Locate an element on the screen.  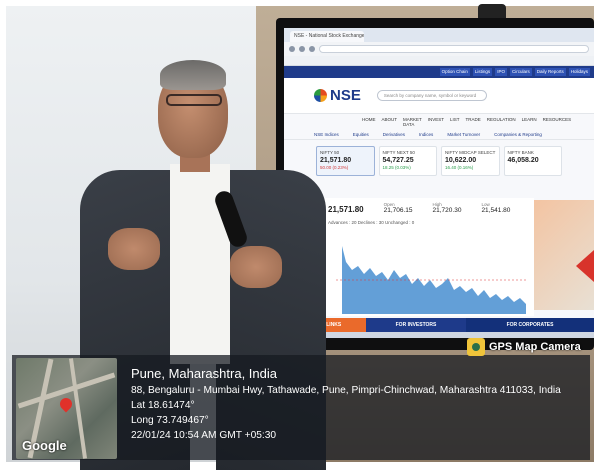
open-value: 21,706.15 is located at coordinates (398, 210).